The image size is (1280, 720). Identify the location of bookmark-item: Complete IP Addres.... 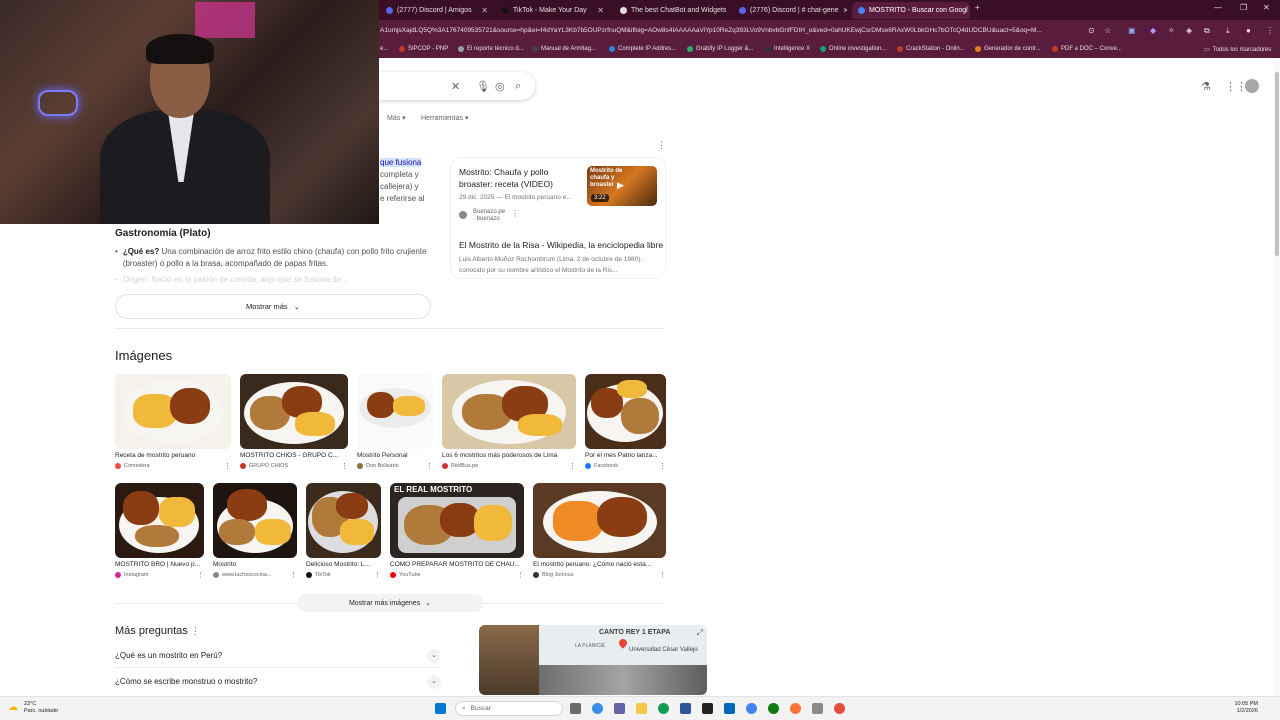
(642, 49).